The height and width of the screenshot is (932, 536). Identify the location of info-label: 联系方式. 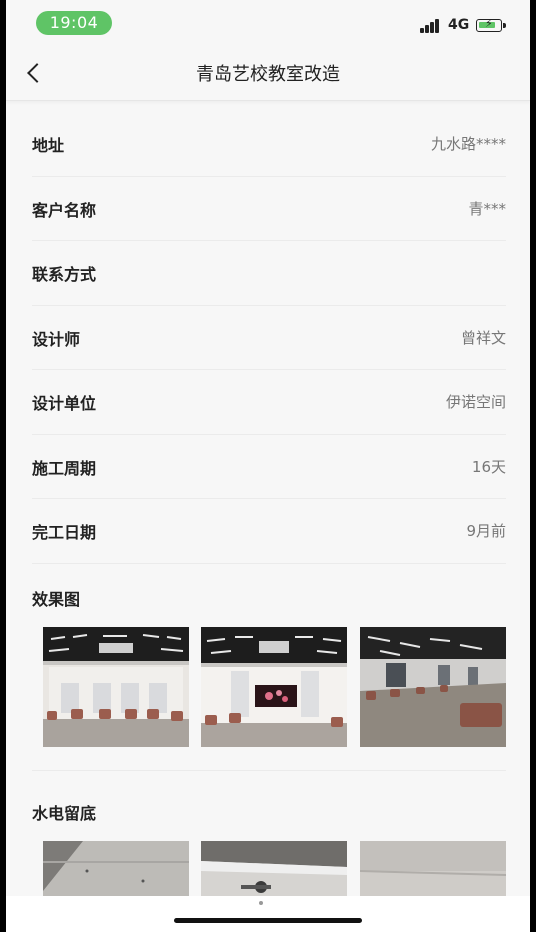
(64, 274).